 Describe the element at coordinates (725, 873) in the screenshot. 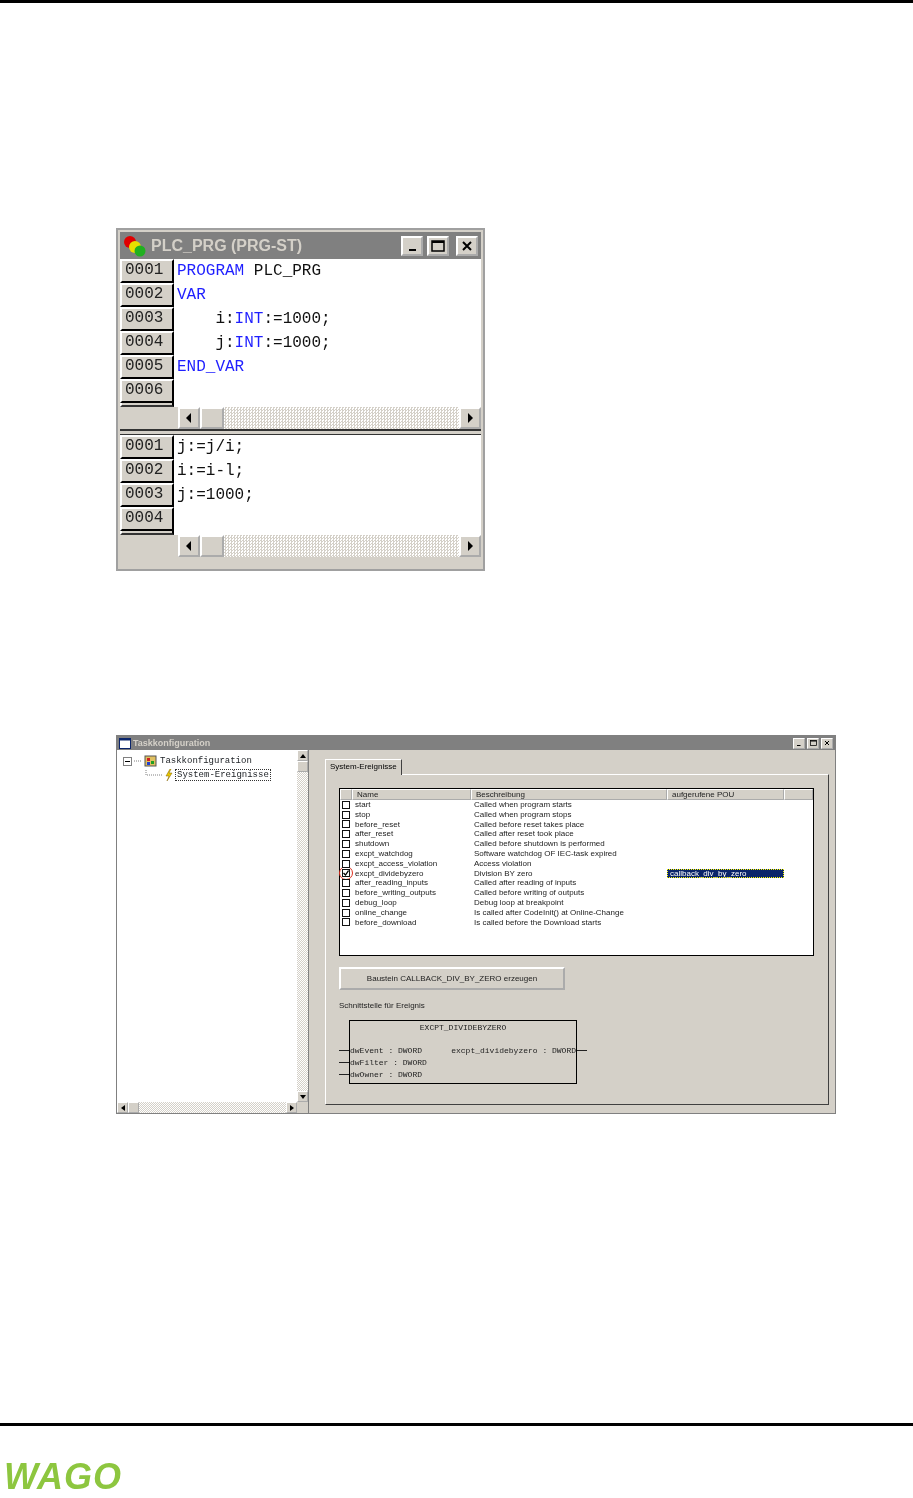

I see `table-cell: callback_div_by_zero` at that location.